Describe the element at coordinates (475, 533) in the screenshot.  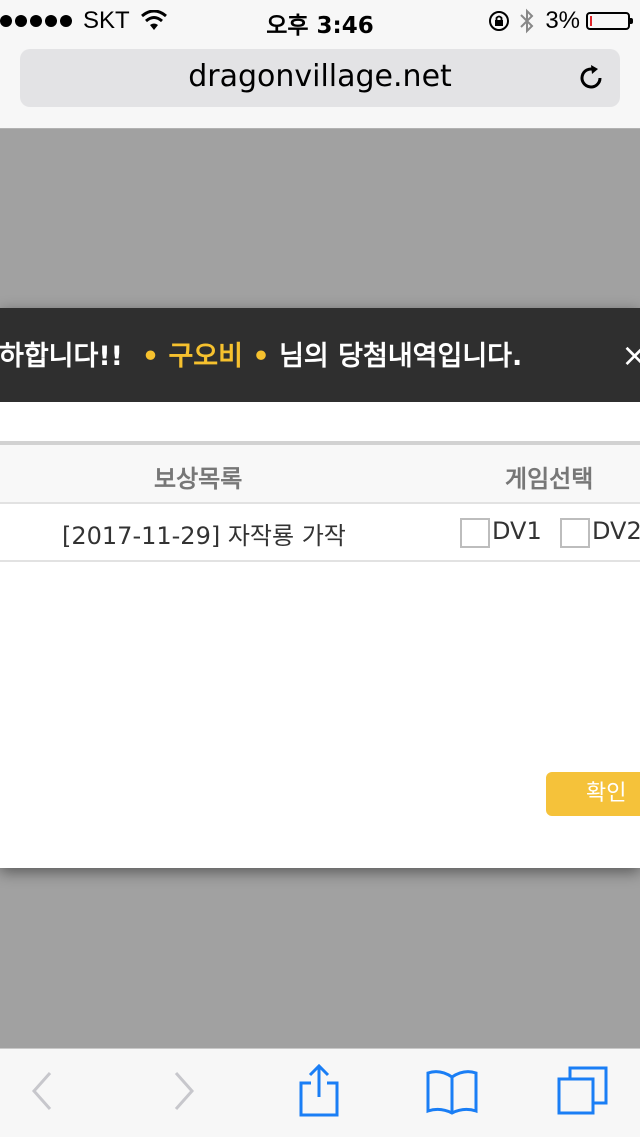
I see `dv1-checkbox` at that location.